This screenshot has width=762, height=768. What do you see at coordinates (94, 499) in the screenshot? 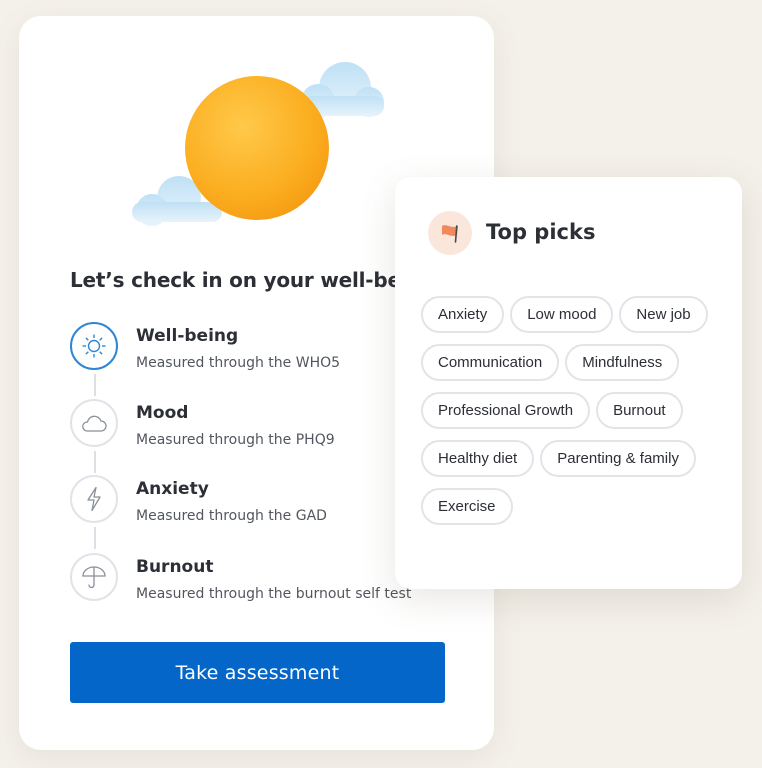
I see `lightning-icon` at bounding box center [94, 499].